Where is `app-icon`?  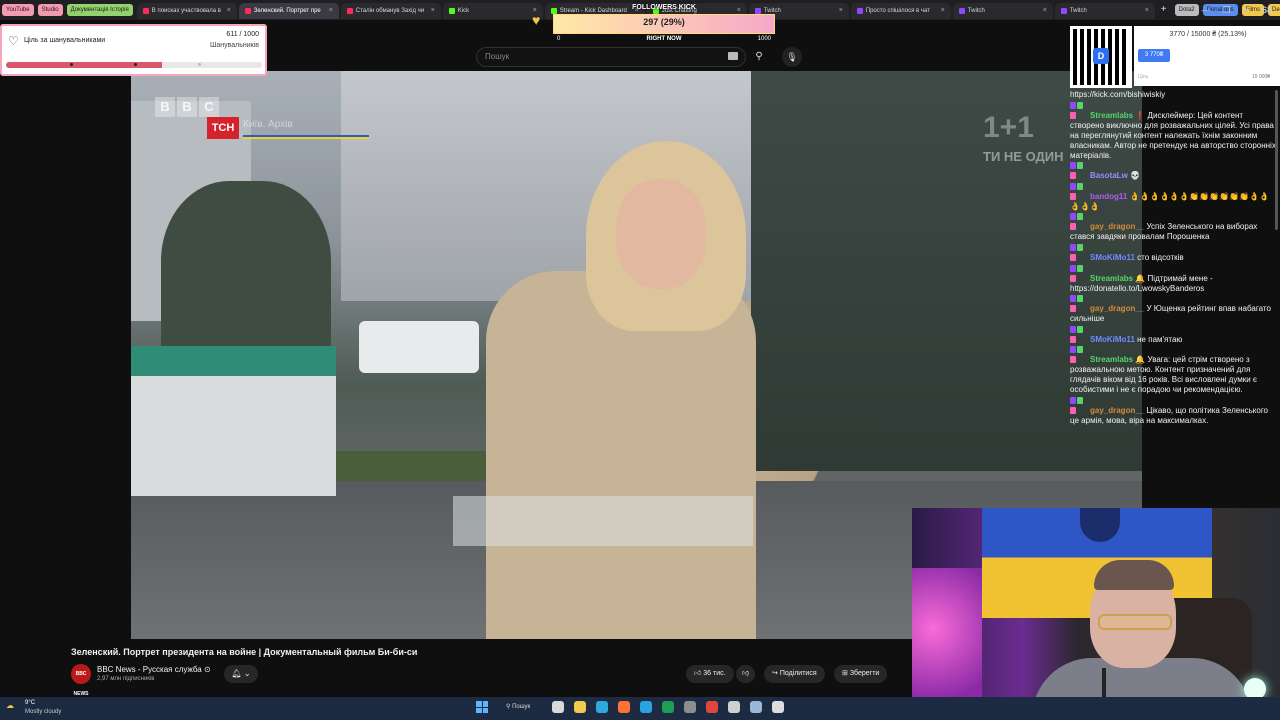
app-icon is located at coordinates (690, 707).